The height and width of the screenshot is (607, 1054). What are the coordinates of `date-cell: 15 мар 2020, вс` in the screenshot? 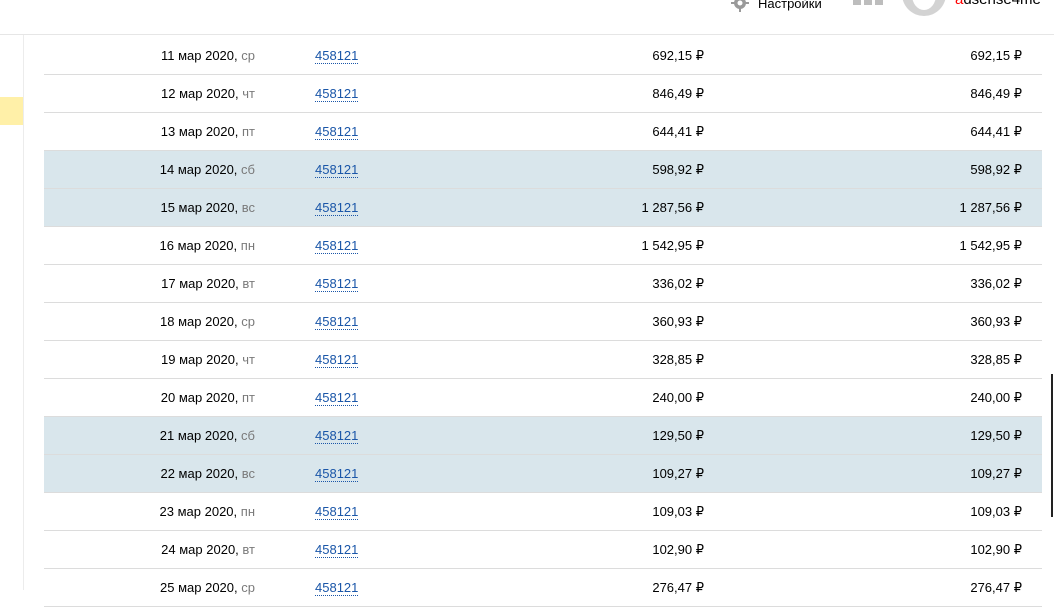 It's located at (207, 207).